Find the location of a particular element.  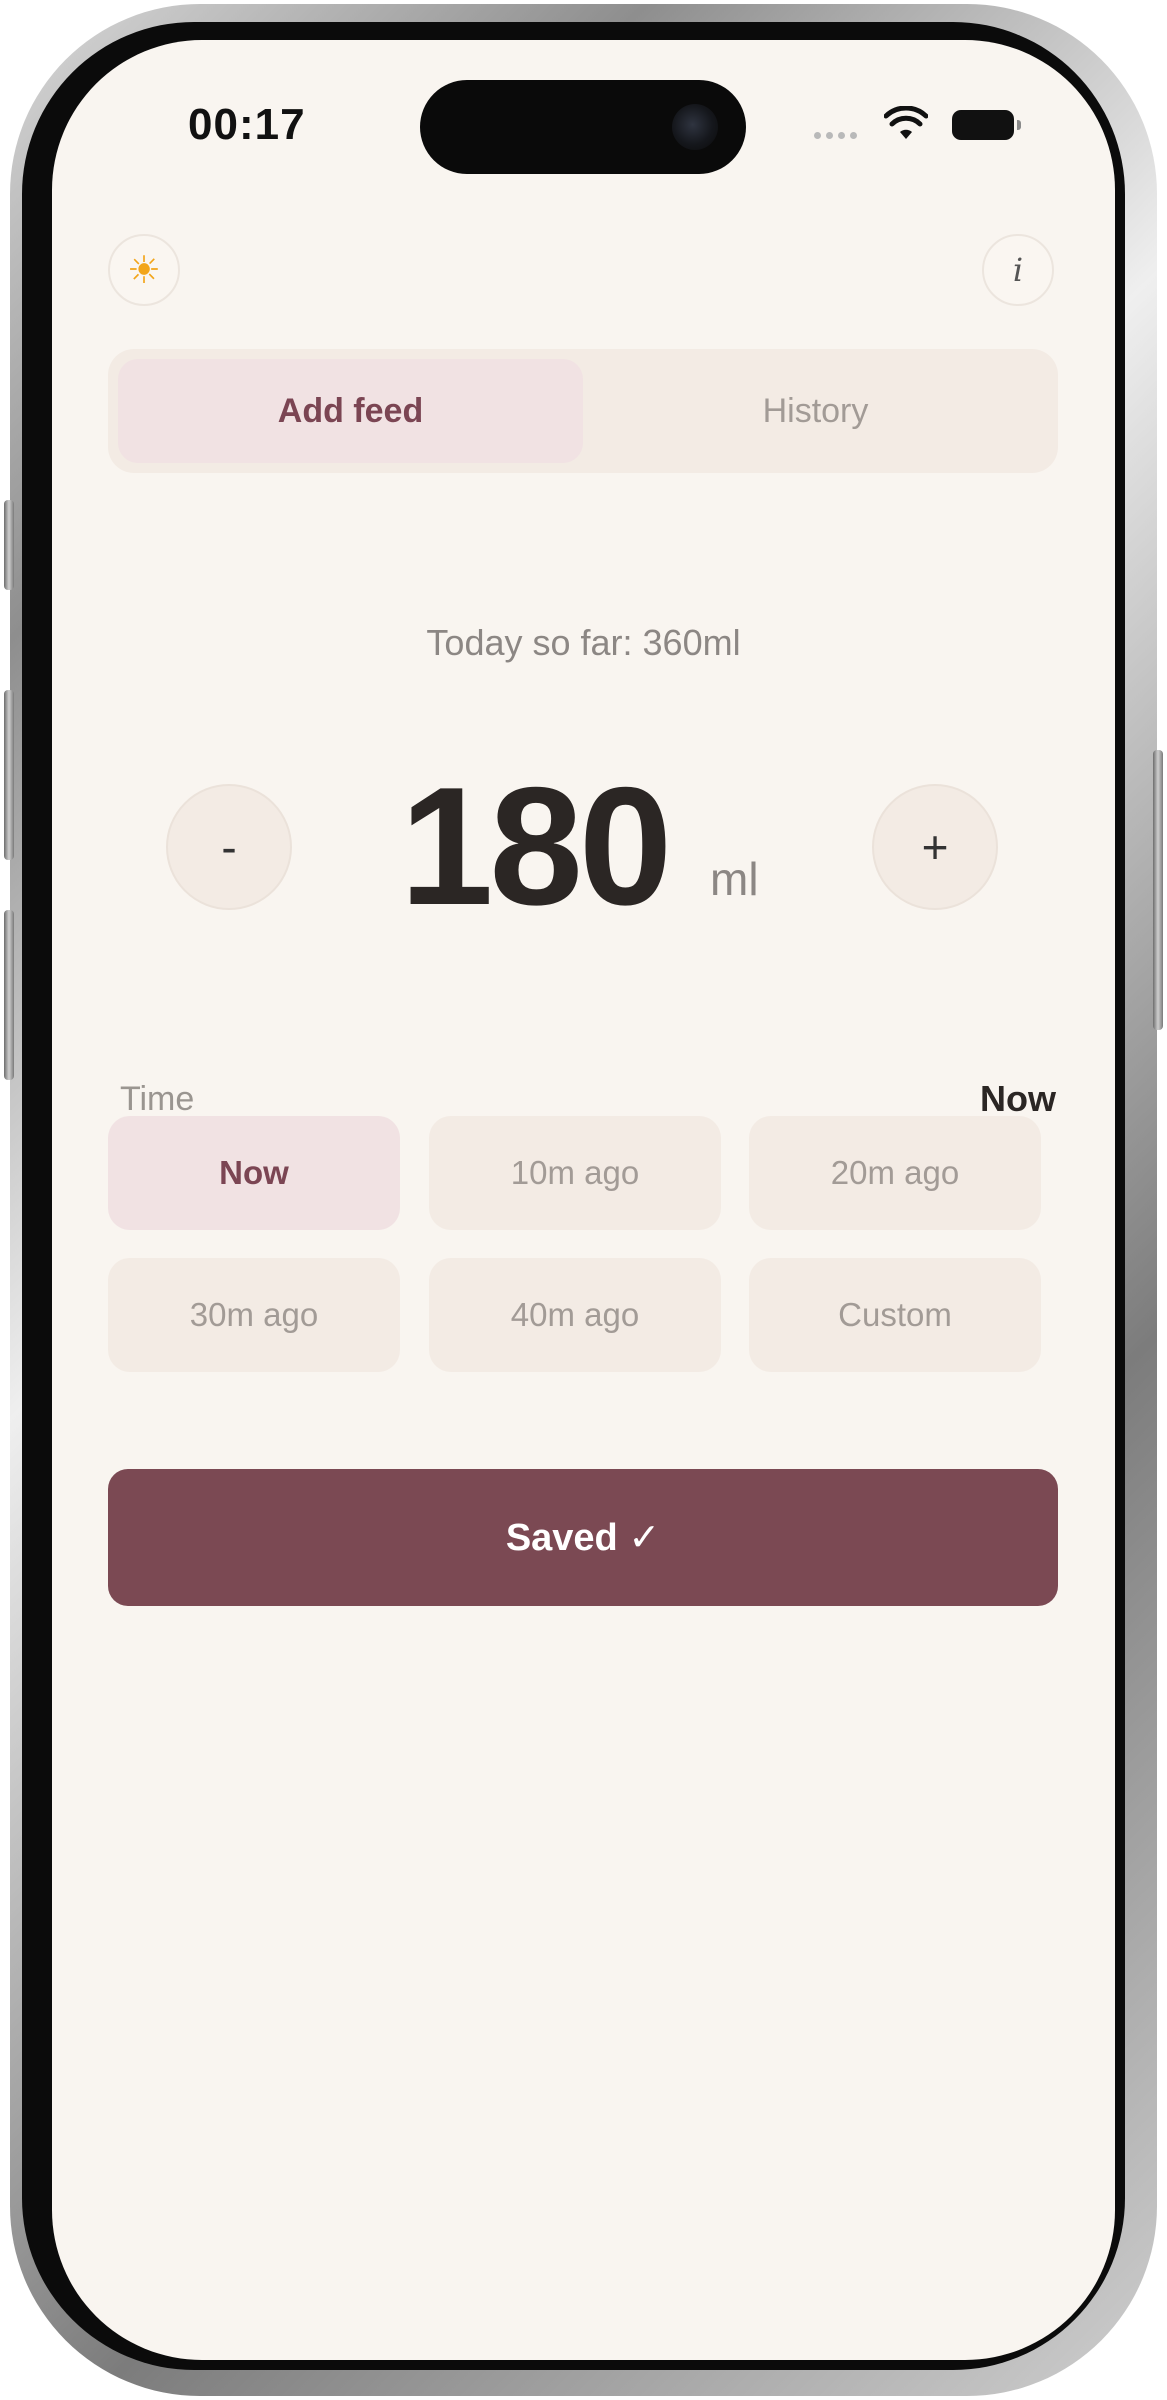

info-icon: i is located at coordinates (1018, 270).